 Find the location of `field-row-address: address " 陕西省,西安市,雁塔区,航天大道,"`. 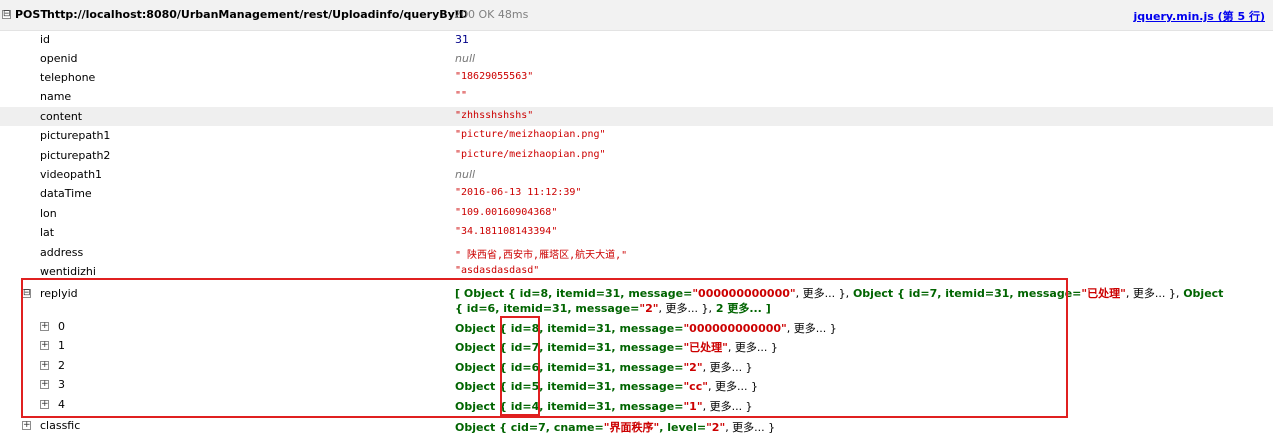

field-row-address: address " 陕西省,西安市,雁塔区,航天大道," is located at coordinates (636, 252).